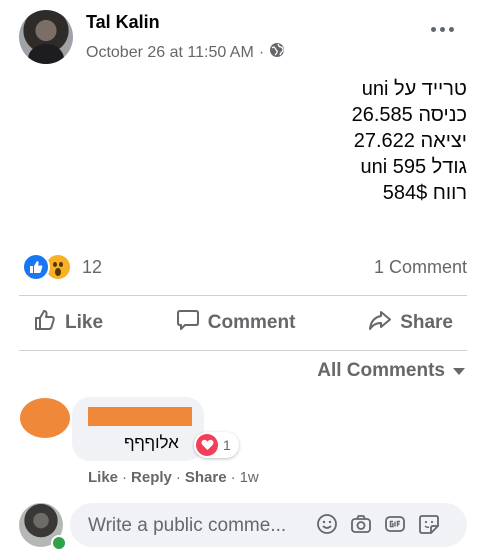 The image size is (477, 556). What do you see at coordinates (45, 418) in the screenshot?
I see `commenter-avatar` at bounding box center [45, 418].